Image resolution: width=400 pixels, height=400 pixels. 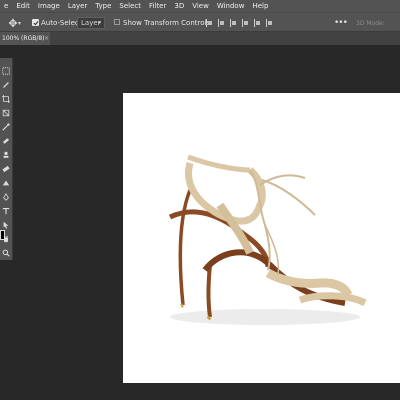 What do you see at coordinates (78, 6) in the screenshot?
I see `menu-layer: Layer` at bounding box center [78, 6].